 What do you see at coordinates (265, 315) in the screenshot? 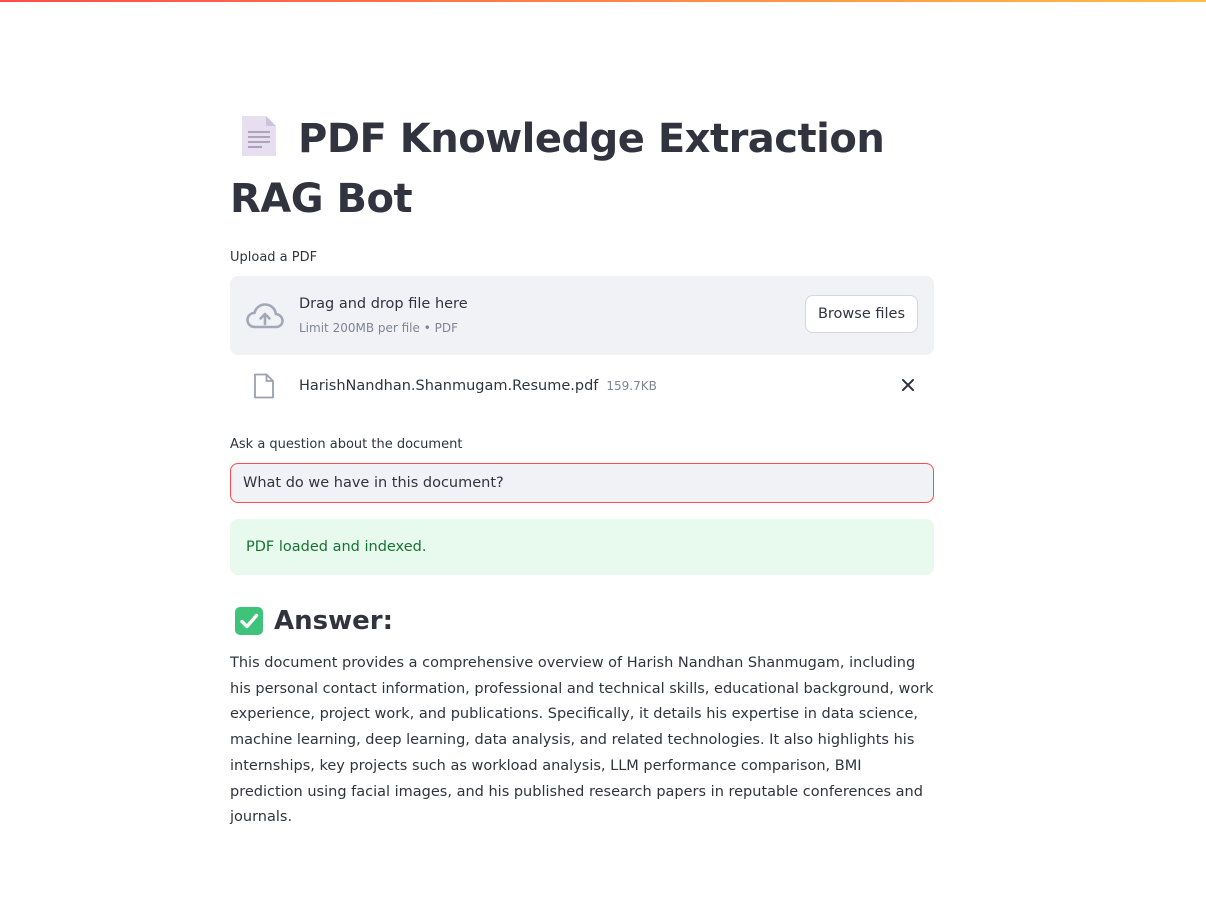
I see `cloud-upload-icon` at bounding box center [265, 315].